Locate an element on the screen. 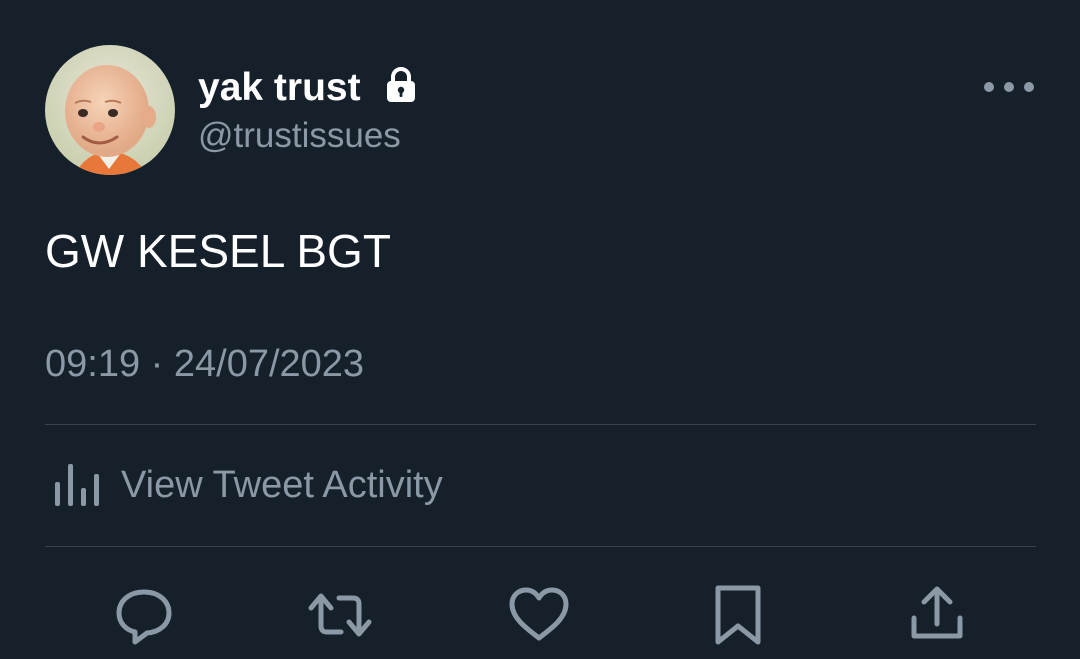 Image resolution: width=1080 pixels, height=659 pixels. heart-icon is located at coordinates (539, 614).